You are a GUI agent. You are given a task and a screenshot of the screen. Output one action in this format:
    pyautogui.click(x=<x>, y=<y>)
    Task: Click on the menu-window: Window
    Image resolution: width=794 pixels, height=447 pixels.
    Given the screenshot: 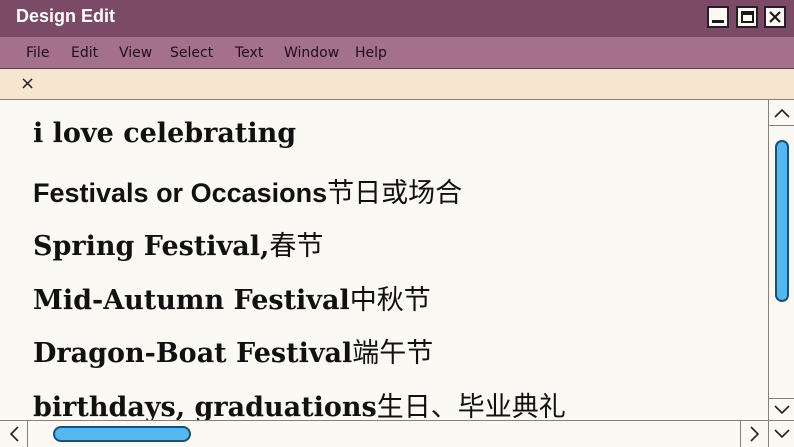 What is the action you would take?
    pyautogui.click(x=311, y=53)
    